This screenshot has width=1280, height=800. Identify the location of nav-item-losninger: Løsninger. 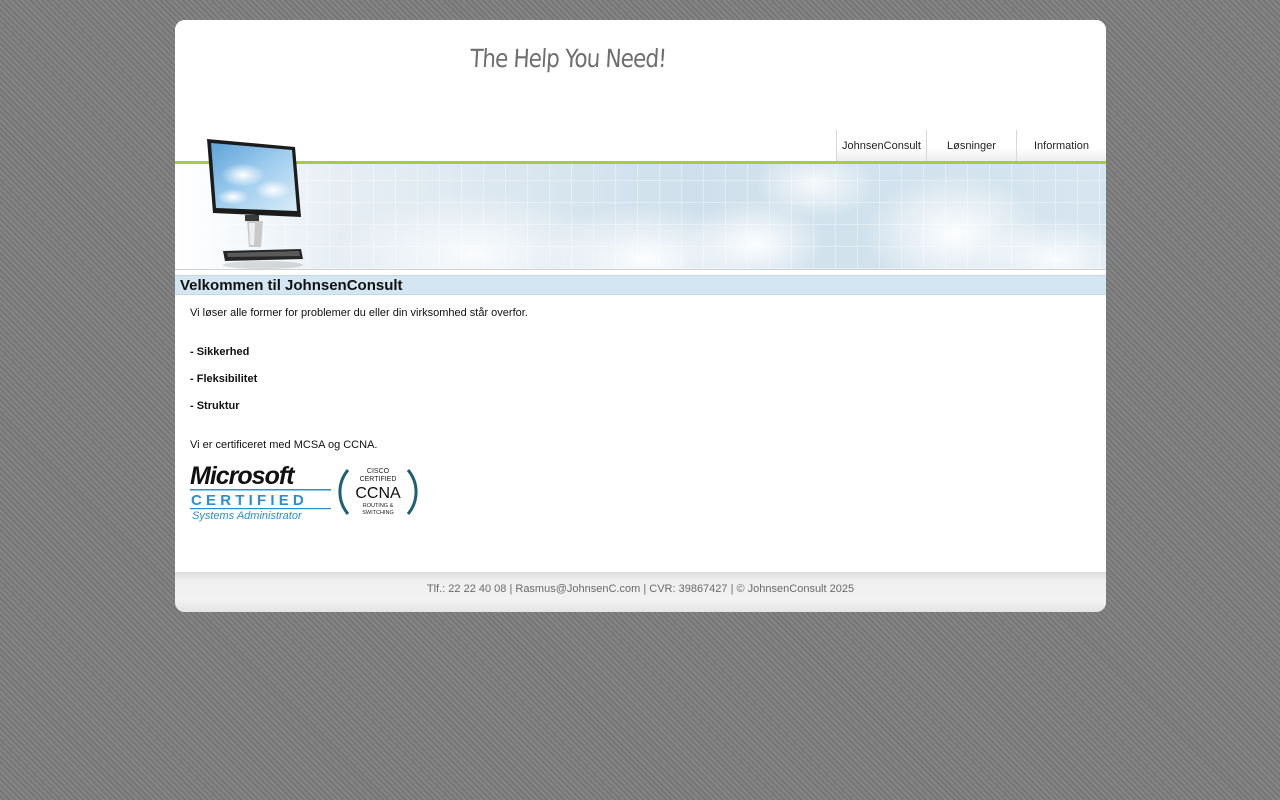
(971, 146).